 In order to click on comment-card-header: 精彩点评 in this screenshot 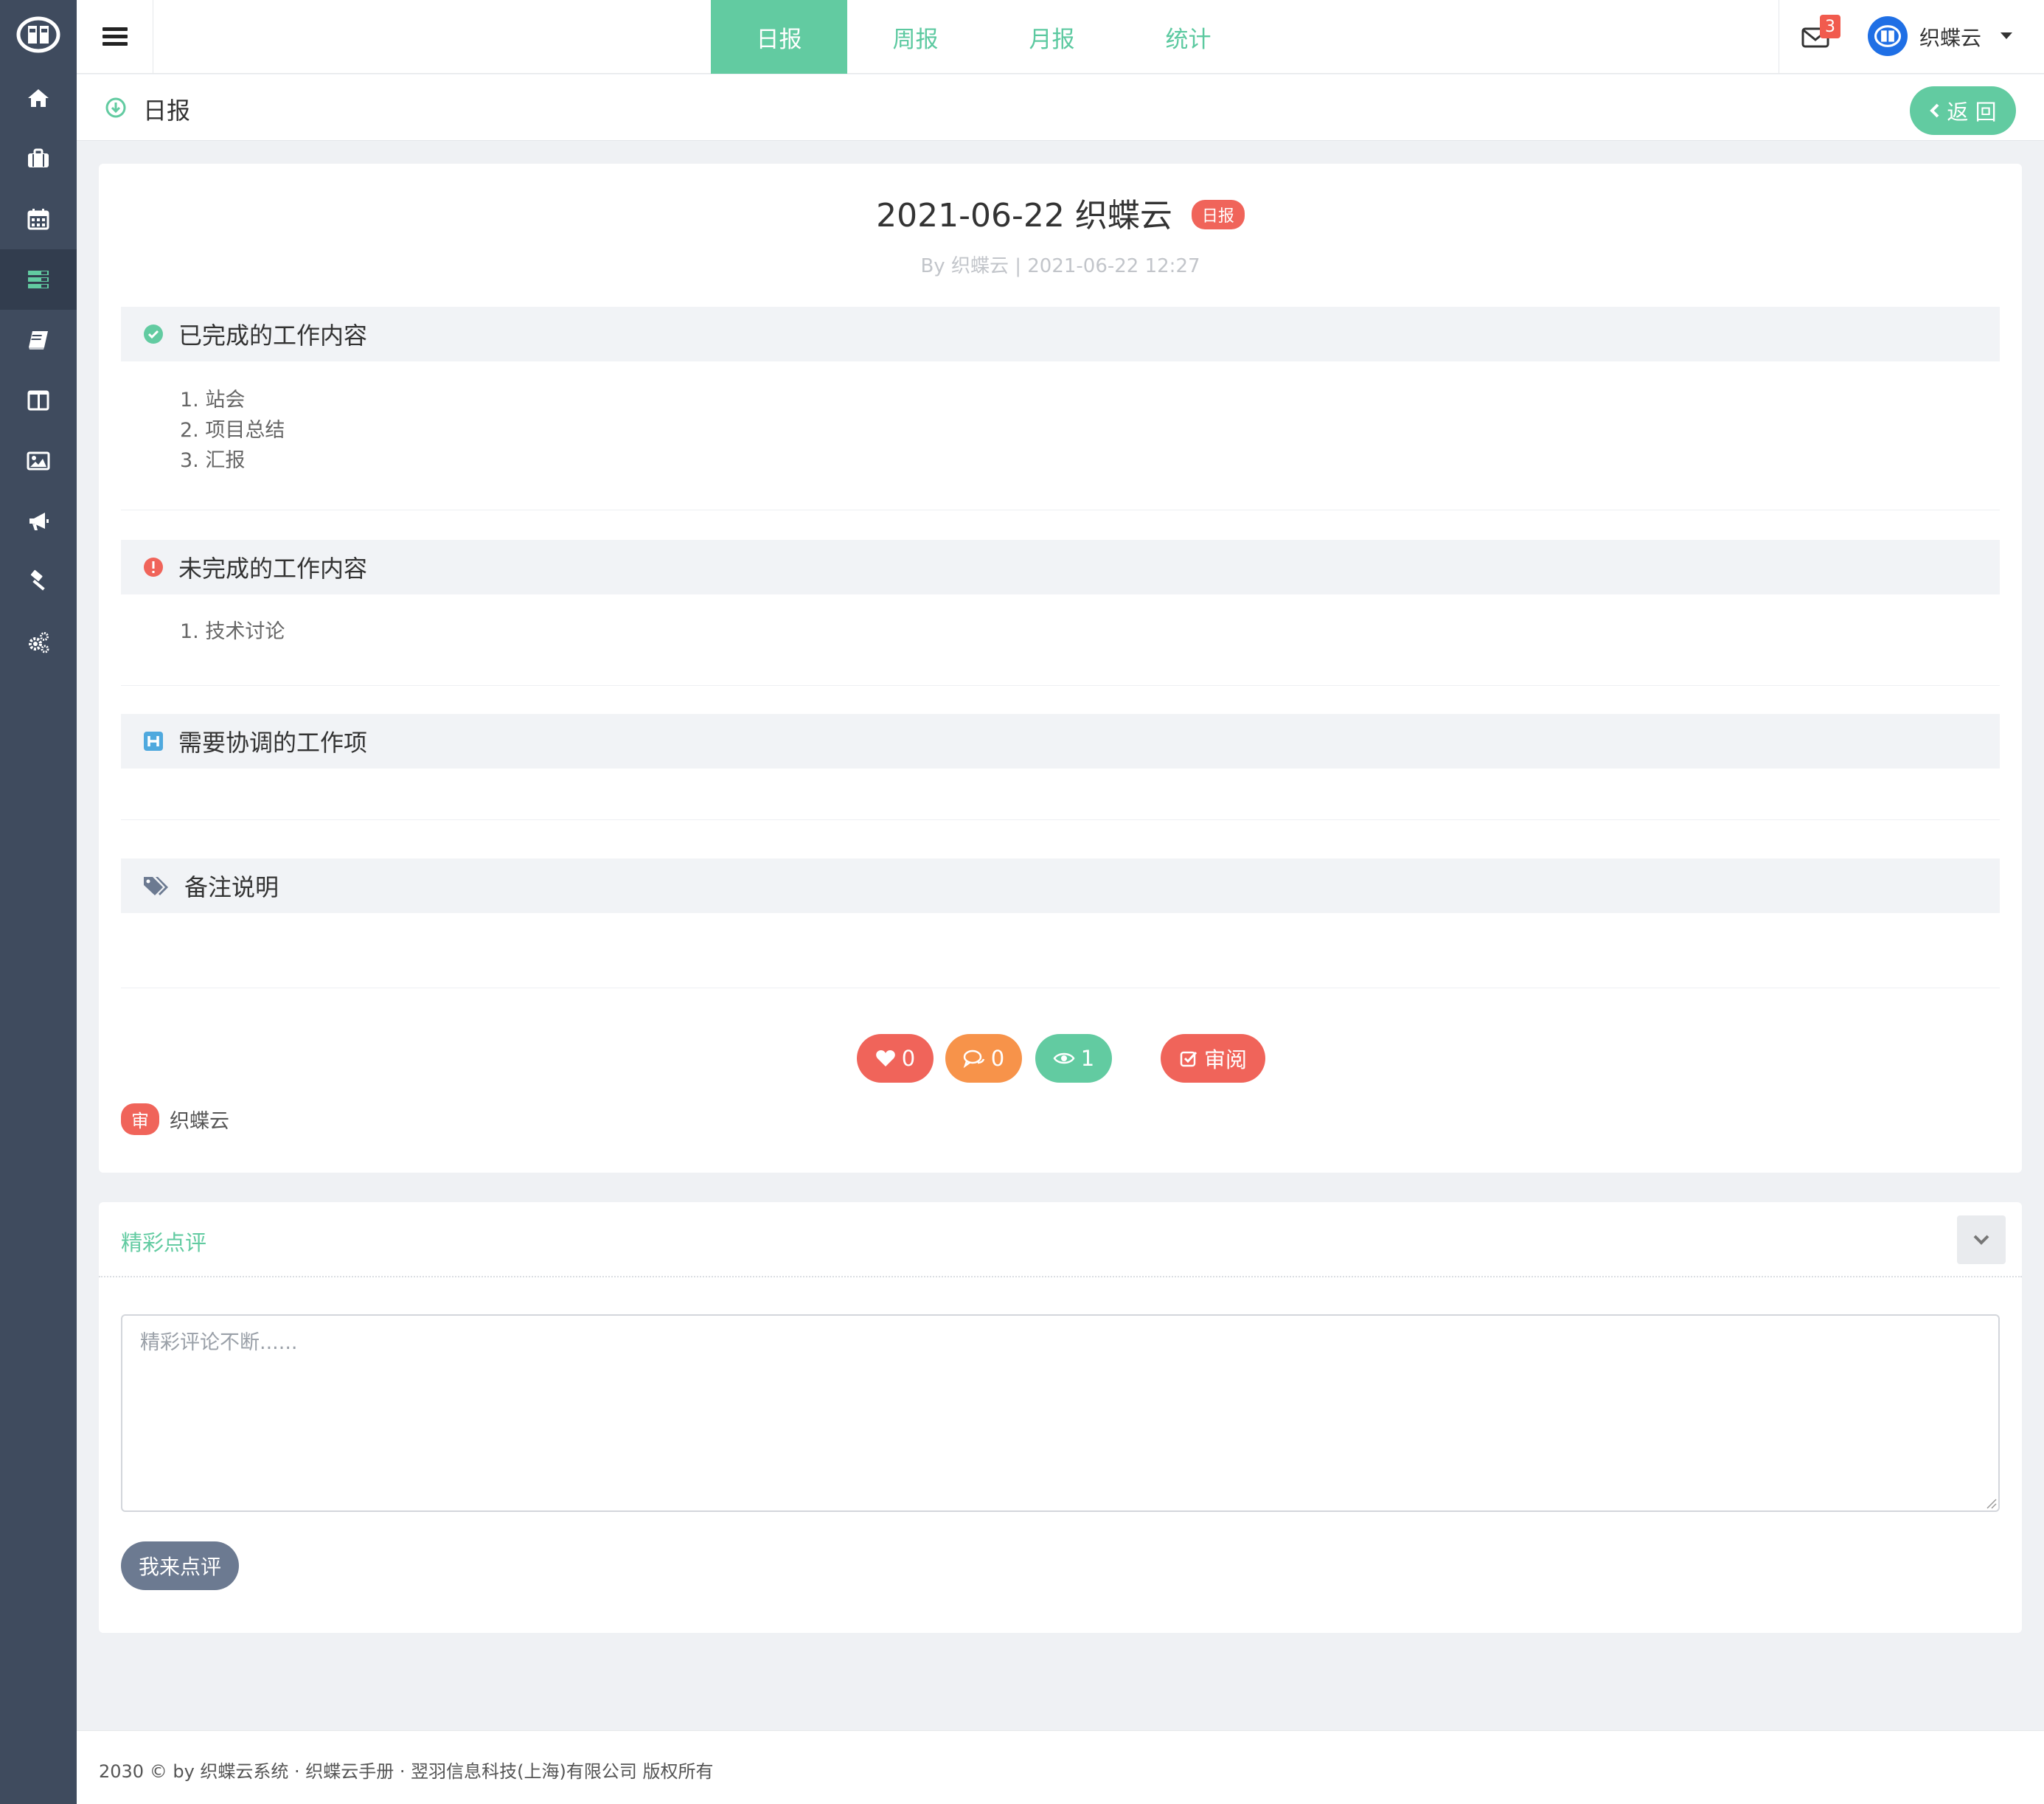, I will do `click(1060, 1240)`.